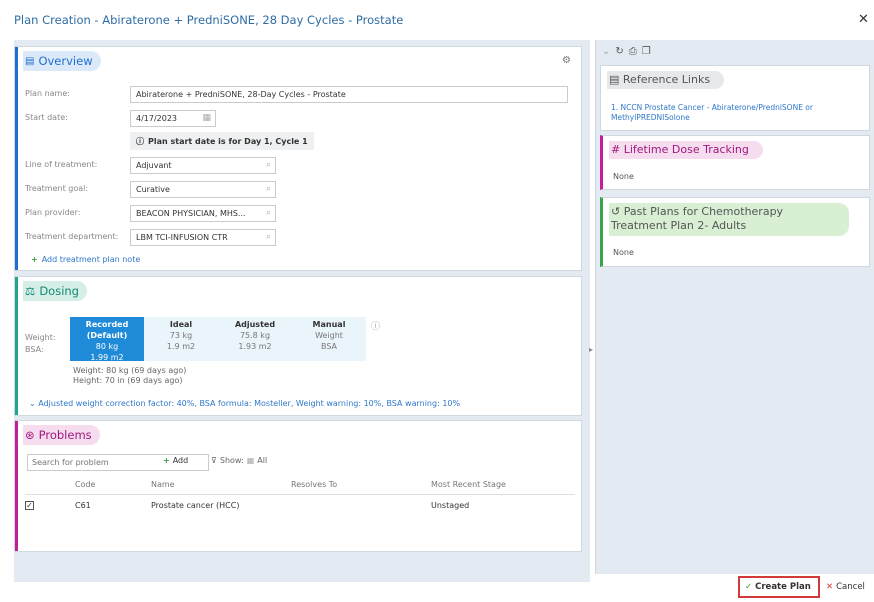 The width and height of the screenshot is (874, 602). Describe the element at coordinates (735, 162) in the screenshot. I see `lifetime-dose-card: # Lifetime Dose Tracking None` at that location.